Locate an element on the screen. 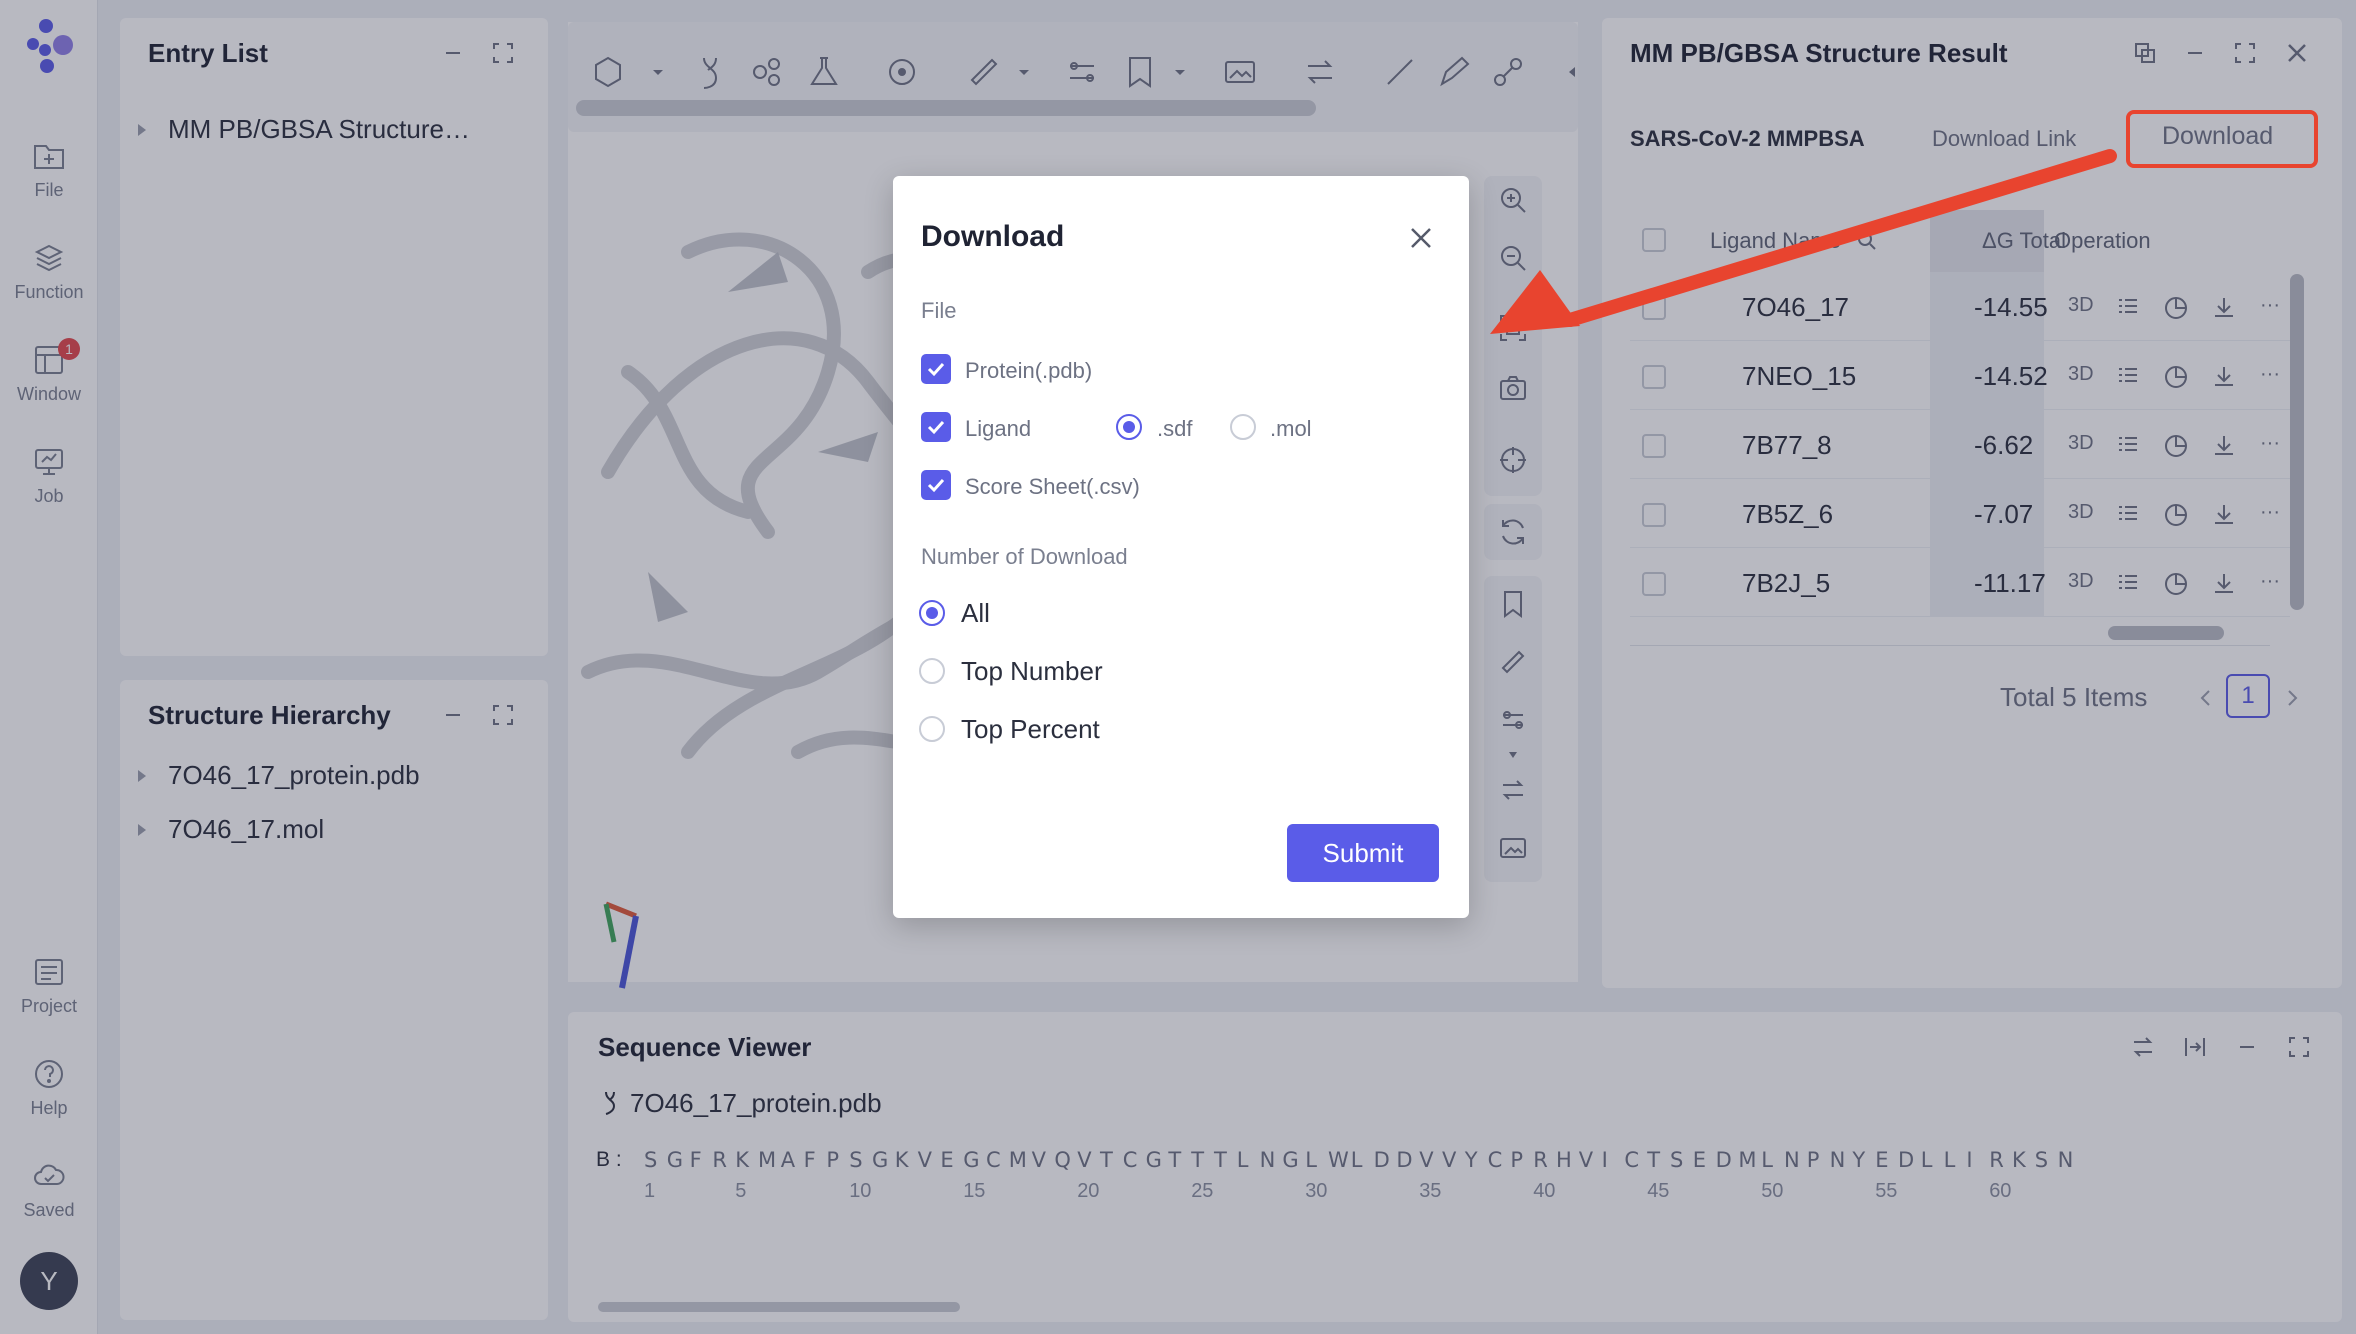  top-number-label: Top Number is located at coordinates (1032, 671).